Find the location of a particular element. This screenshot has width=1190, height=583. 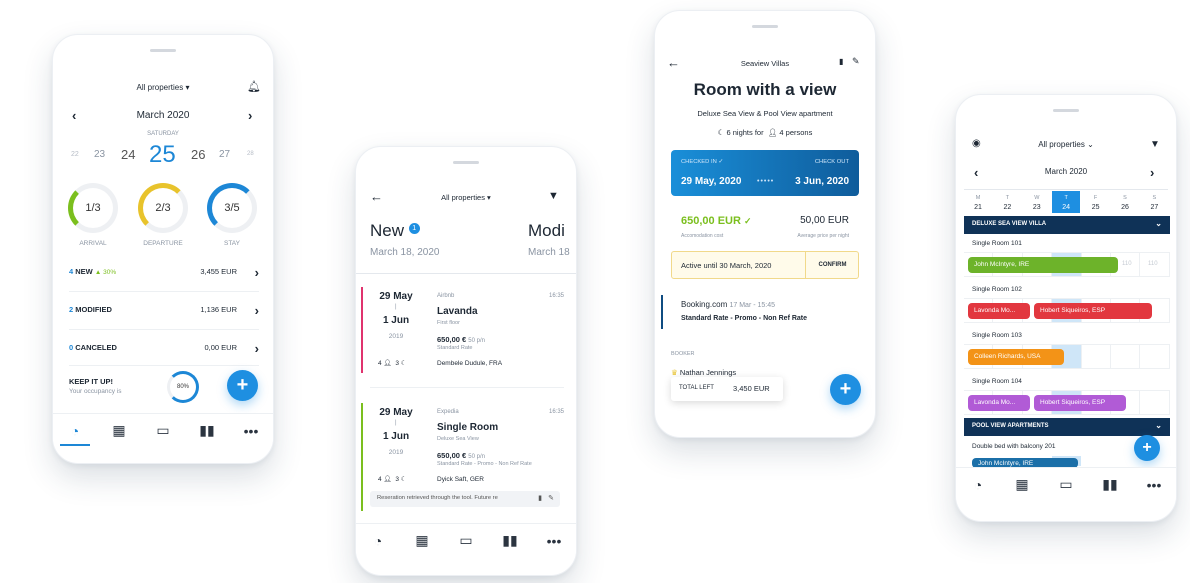

active-banner: Active until 30 March, 2020 CONFIRM is located at coordinates (765, 265).